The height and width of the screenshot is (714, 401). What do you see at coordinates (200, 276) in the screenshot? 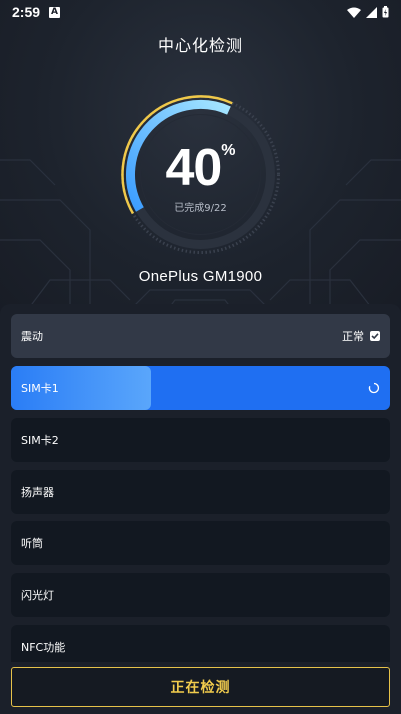
I see `device-name: OnePlus GM1900` at bounding box center [200, 276].